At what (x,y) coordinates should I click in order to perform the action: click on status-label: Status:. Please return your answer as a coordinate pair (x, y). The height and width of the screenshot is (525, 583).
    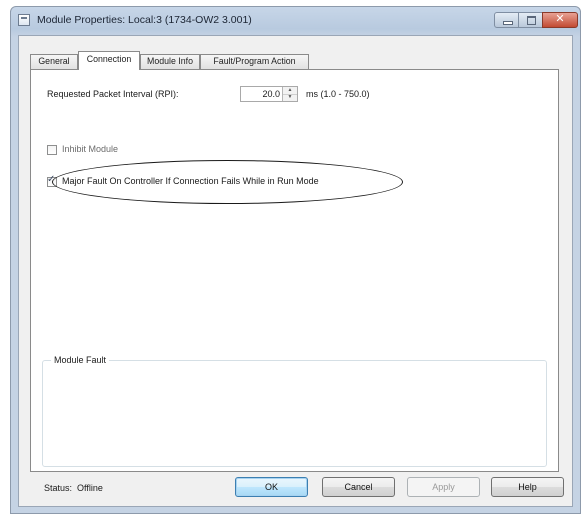
    Looking at the image, I should click on (58, 488).